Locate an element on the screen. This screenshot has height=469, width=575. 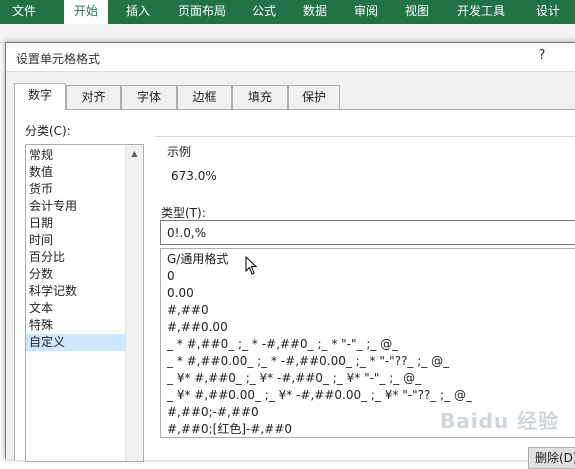
ribbon-body is located at coordinates (287, 33).